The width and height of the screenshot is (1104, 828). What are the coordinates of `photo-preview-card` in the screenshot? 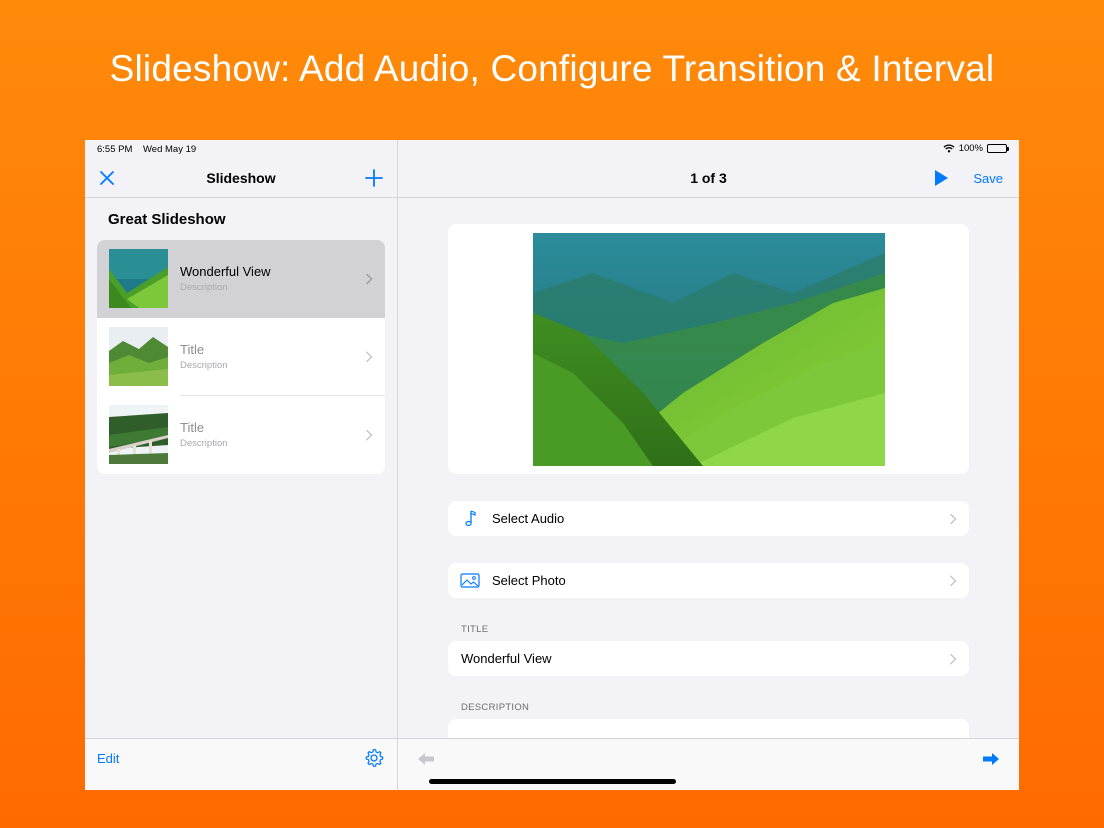 It's located at (708, 349).